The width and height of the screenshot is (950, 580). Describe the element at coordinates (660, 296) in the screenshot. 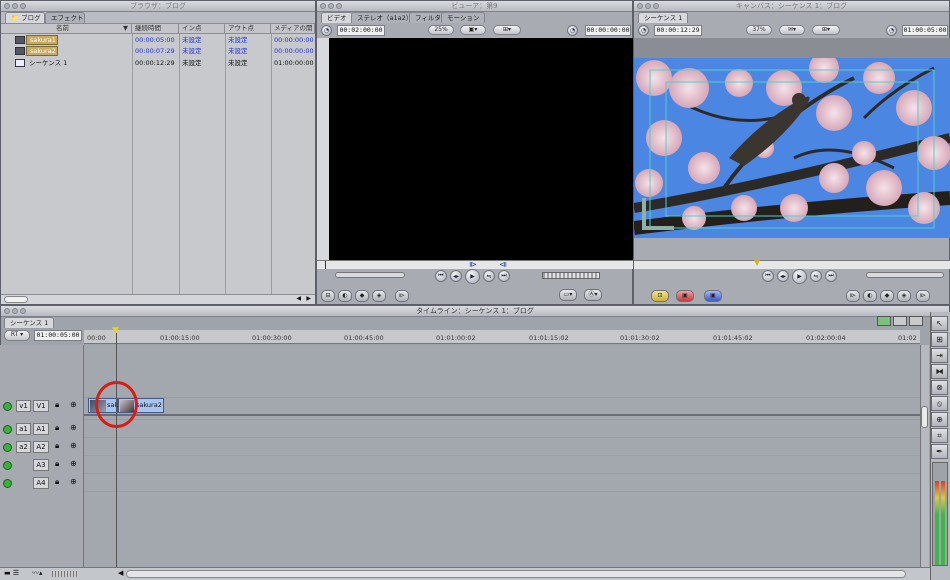

I see `insert-edit-button: ⊡` at that location.